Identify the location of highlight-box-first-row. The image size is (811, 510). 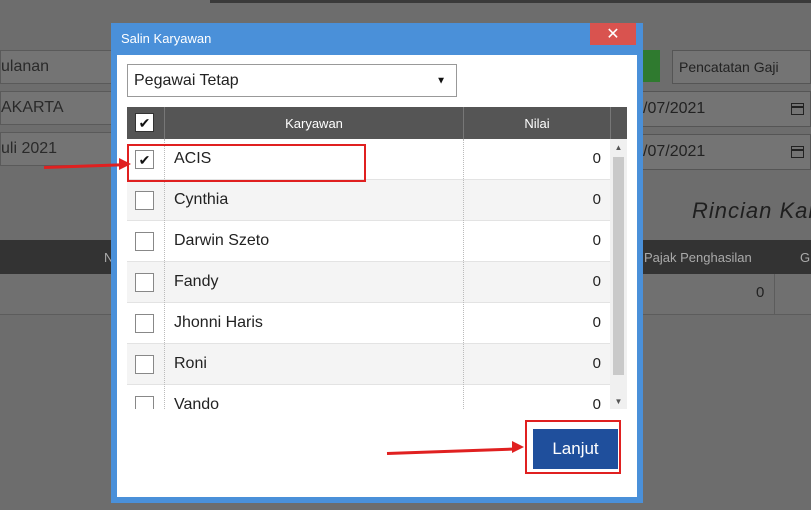
(246, 163).